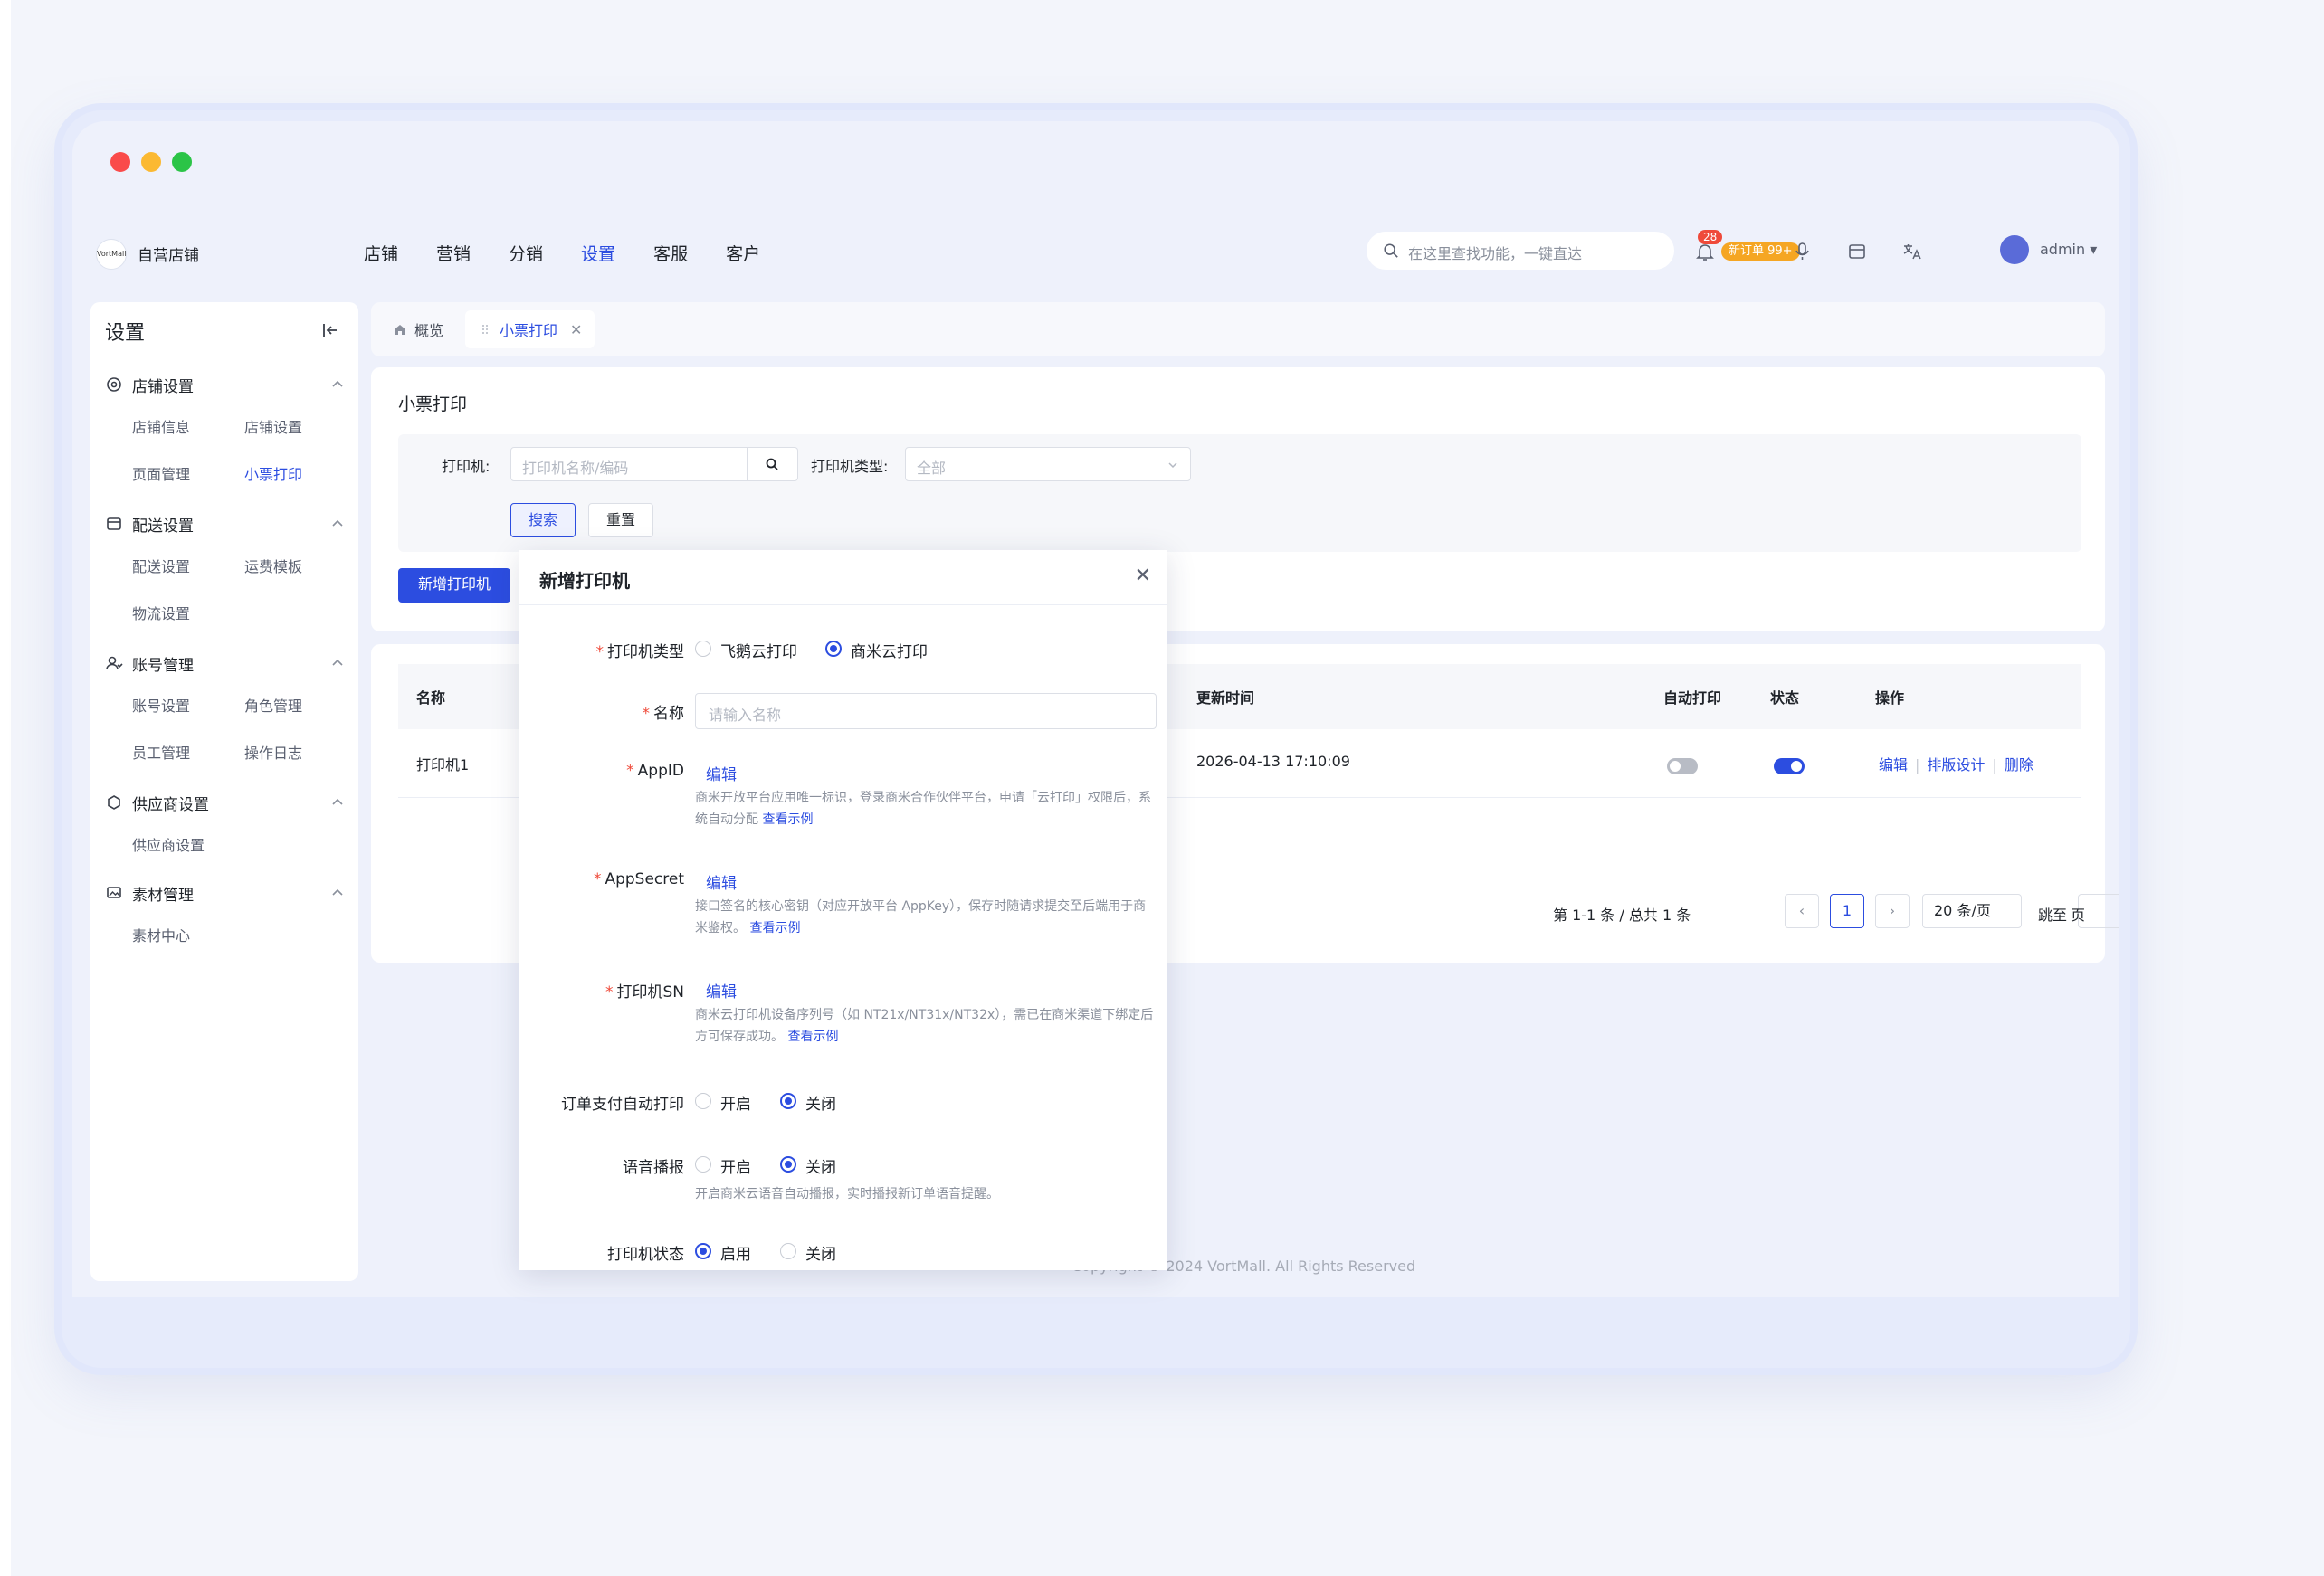  Describe the element at coordinates (169, 253) in the screenshot. I see `shop-name: 自营店铺` at that location.